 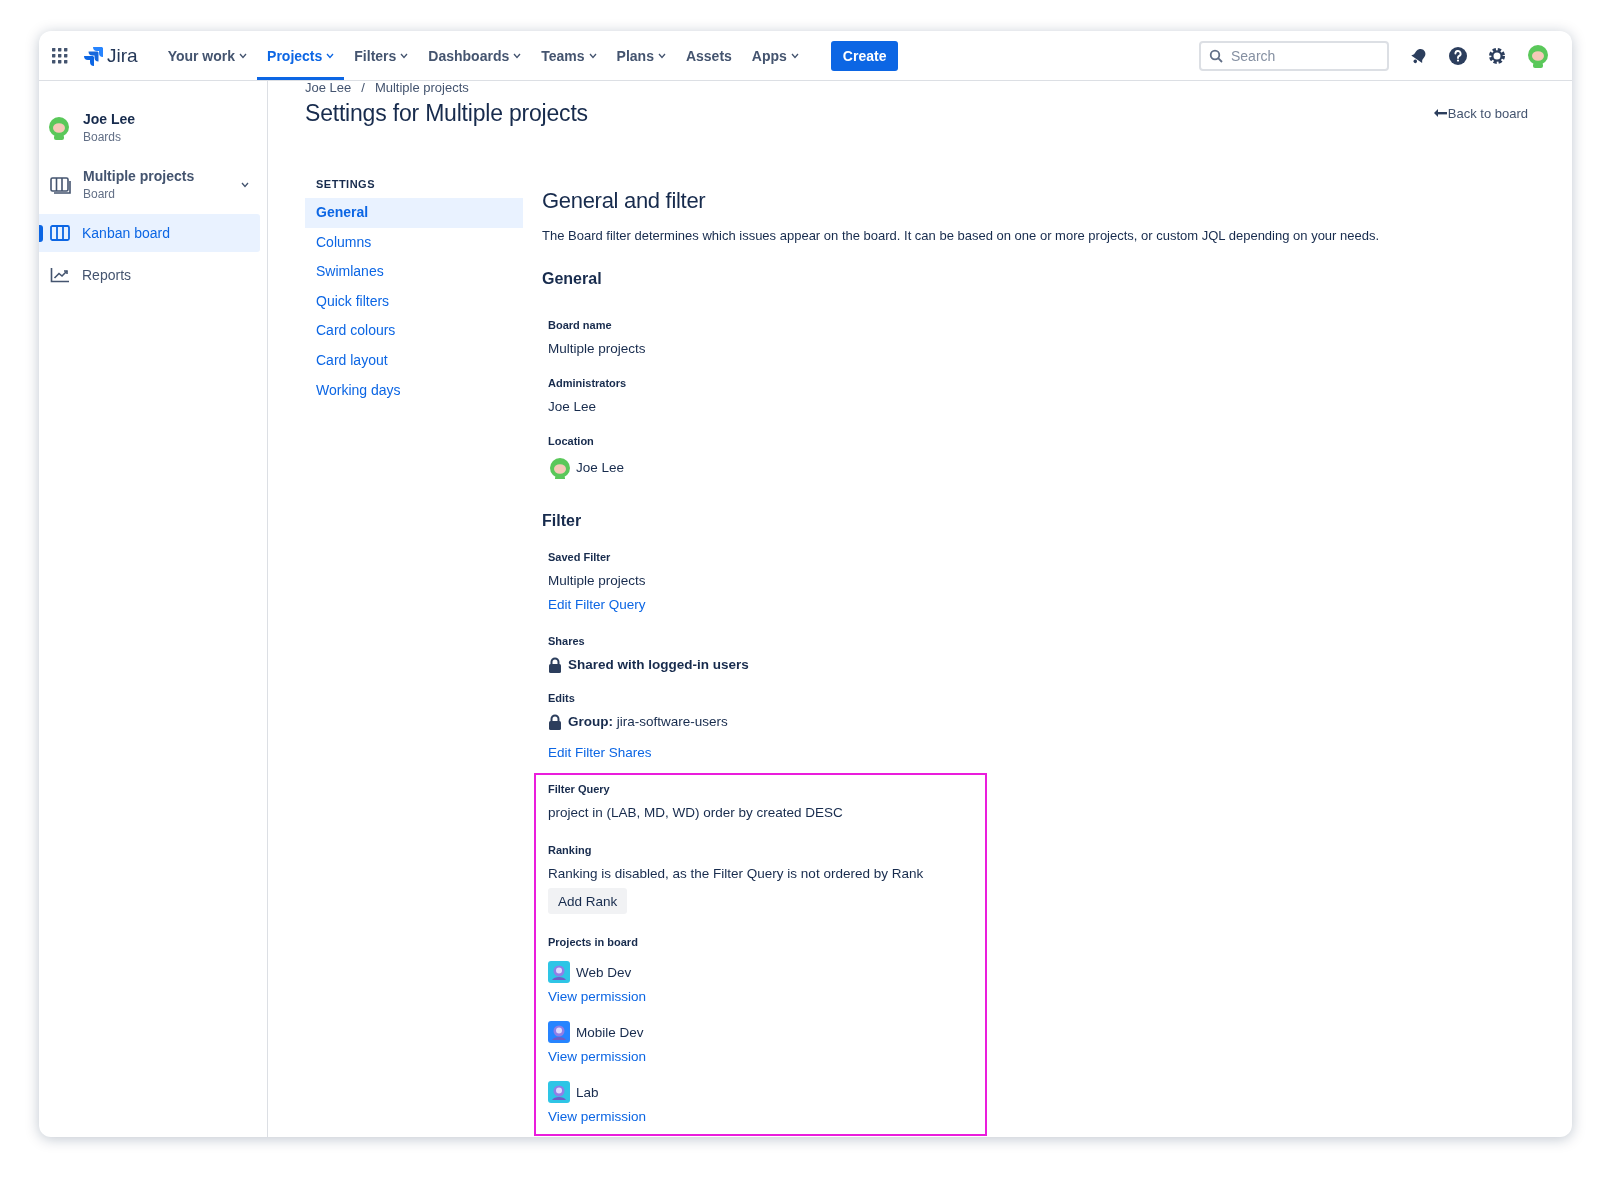 What do you see at coordinates (421, 88) in the screenshot?
I see `breadcrumb-link: Multiple projects` at bounding box center [421, 88].